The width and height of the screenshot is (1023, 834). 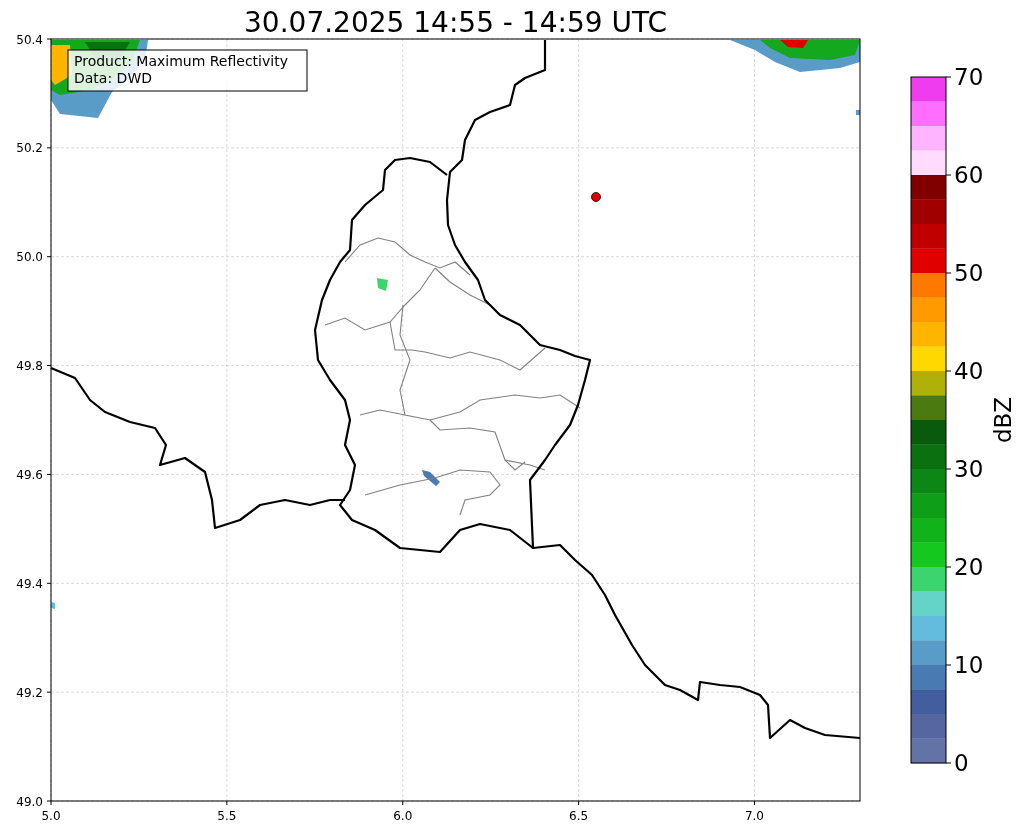 What do you see at coordinates (969, 469) in the screenshot?
I see `colorbar-tick-label: 30` at bounding box center [969, 469].